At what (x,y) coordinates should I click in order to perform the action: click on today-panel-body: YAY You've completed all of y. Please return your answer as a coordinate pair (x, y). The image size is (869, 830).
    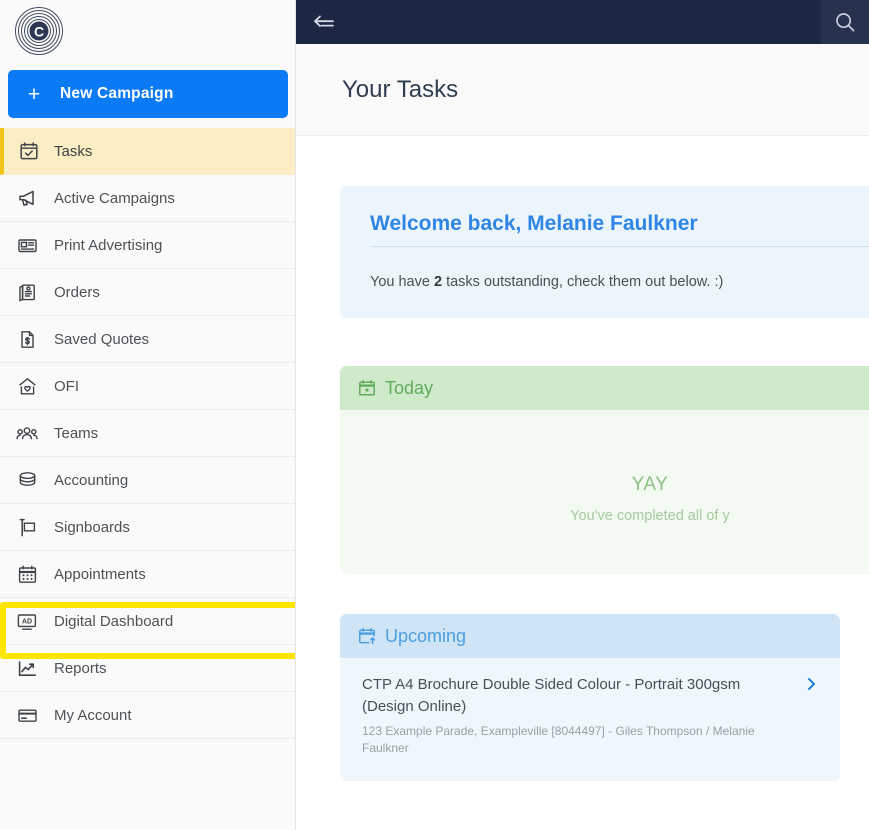
    Looking at the image, I should click on (604, 492).